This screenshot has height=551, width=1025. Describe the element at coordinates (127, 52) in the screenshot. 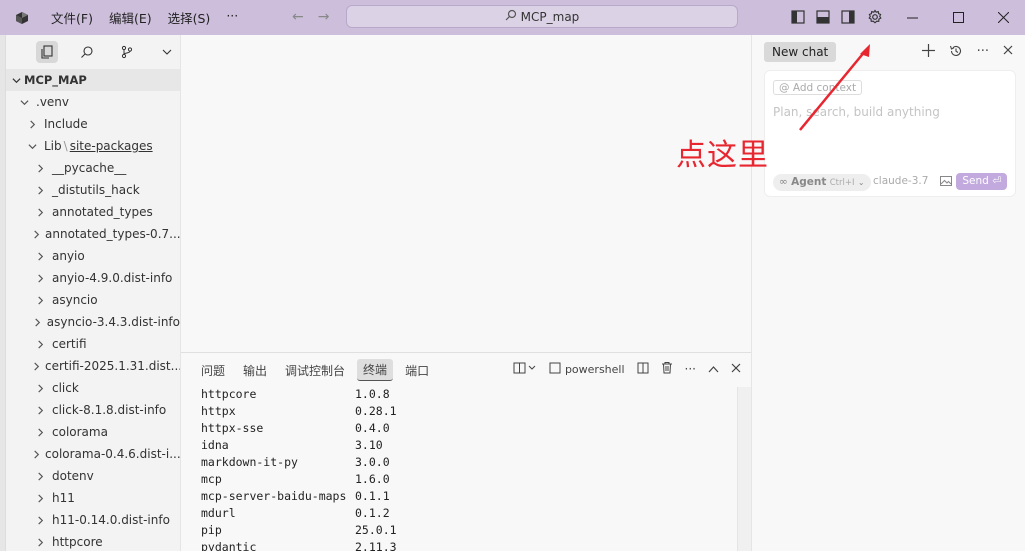

I see `source-control-icon` at that location.